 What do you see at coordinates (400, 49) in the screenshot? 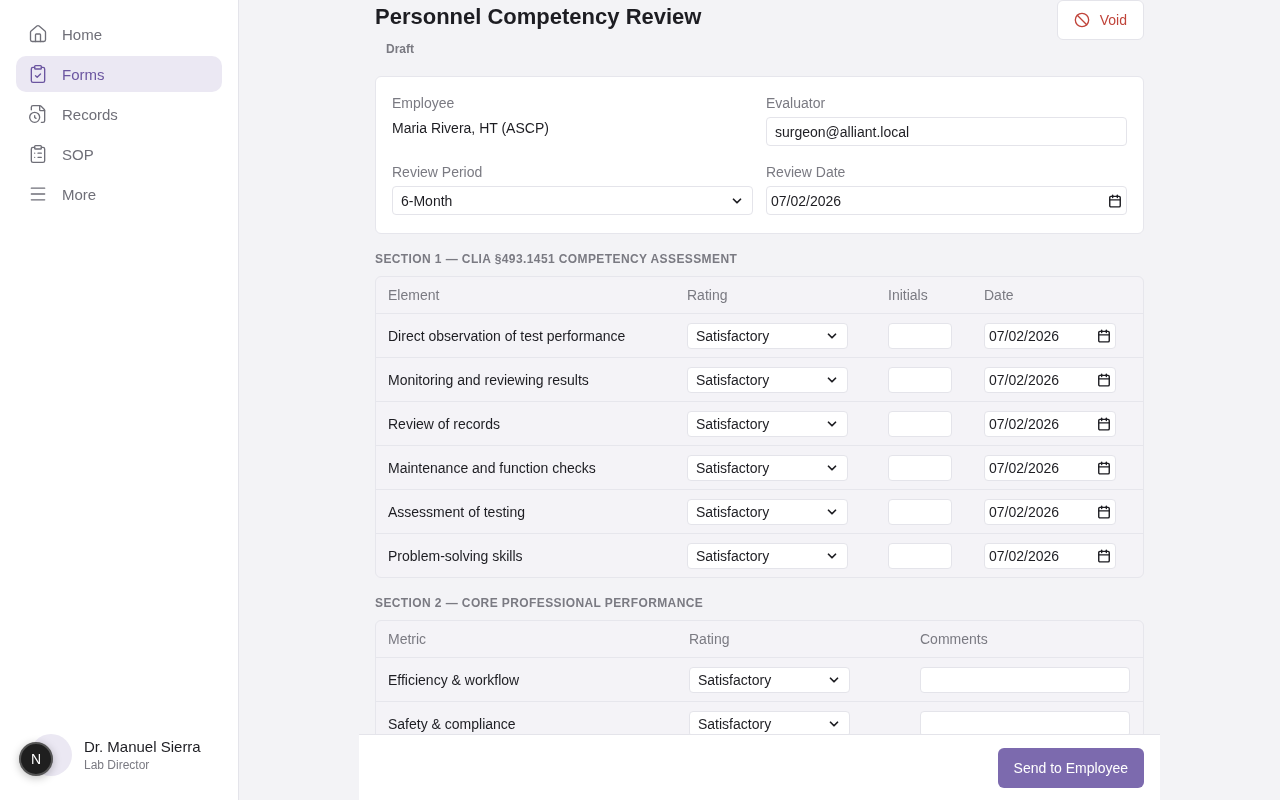
I see `status-label: Draft` at bounding box center [400, 49].